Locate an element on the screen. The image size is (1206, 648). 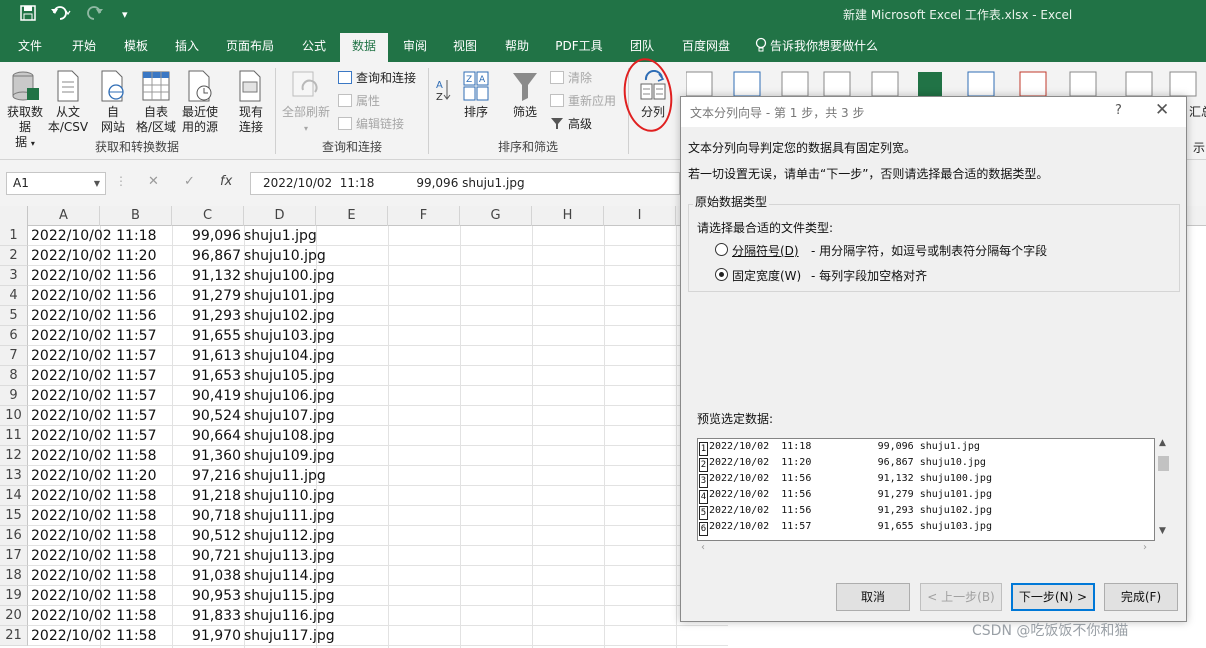
properties-button: 属性 is located at coordinates (359, 101).